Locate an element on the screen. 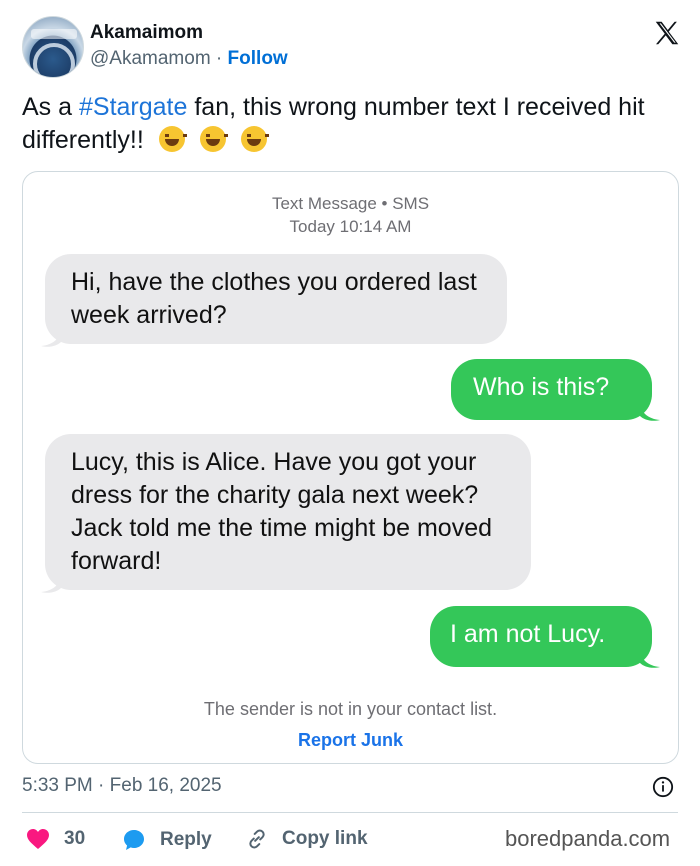 The image size is (700, 866). heart-icon is located at coordinates (38, 839).